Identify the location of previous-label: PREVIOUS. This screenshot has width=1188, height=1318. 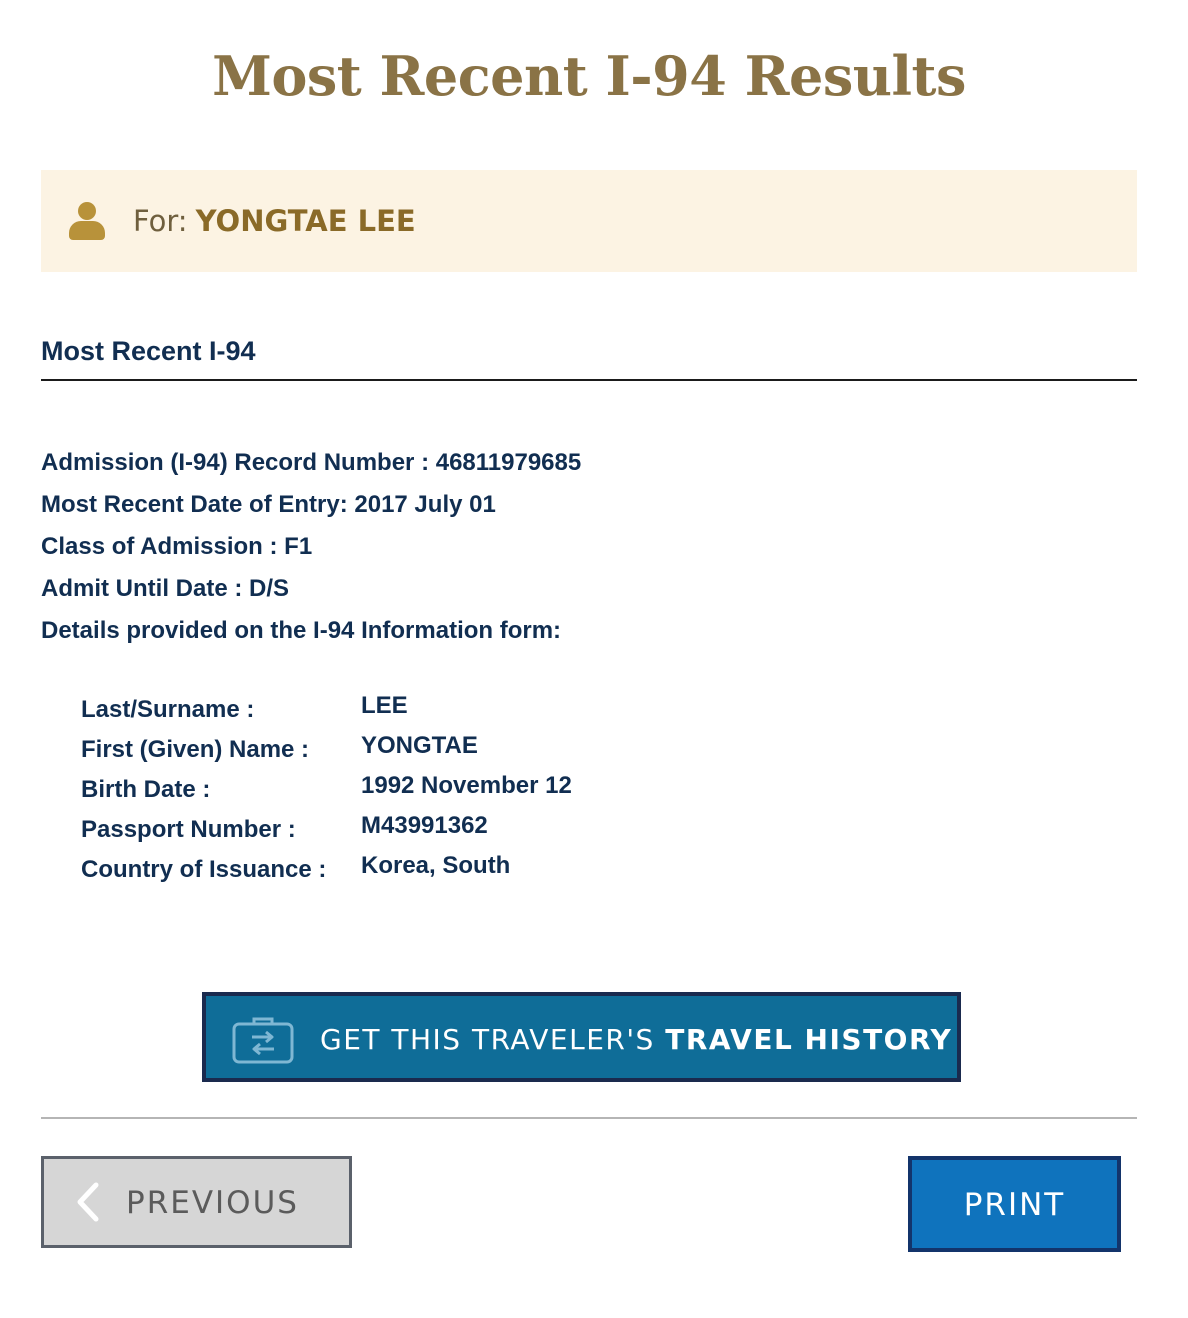
(212, 1203).